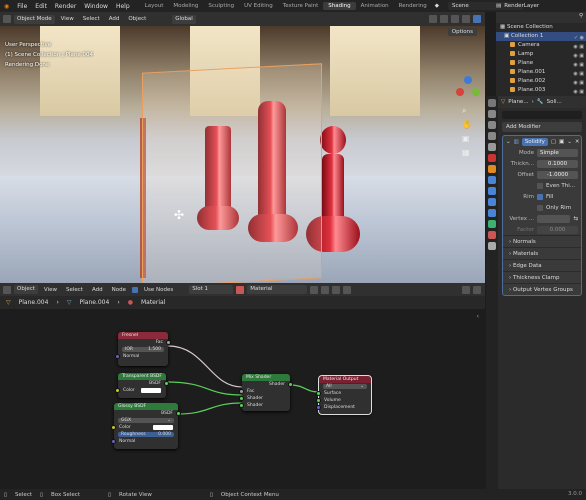 Image resolution: width=586 pixels, height=500 pixels. Describe the element at coordinates (34, 19) in the screenshot. I see `mode-dropdown: Object Mode` at that location.